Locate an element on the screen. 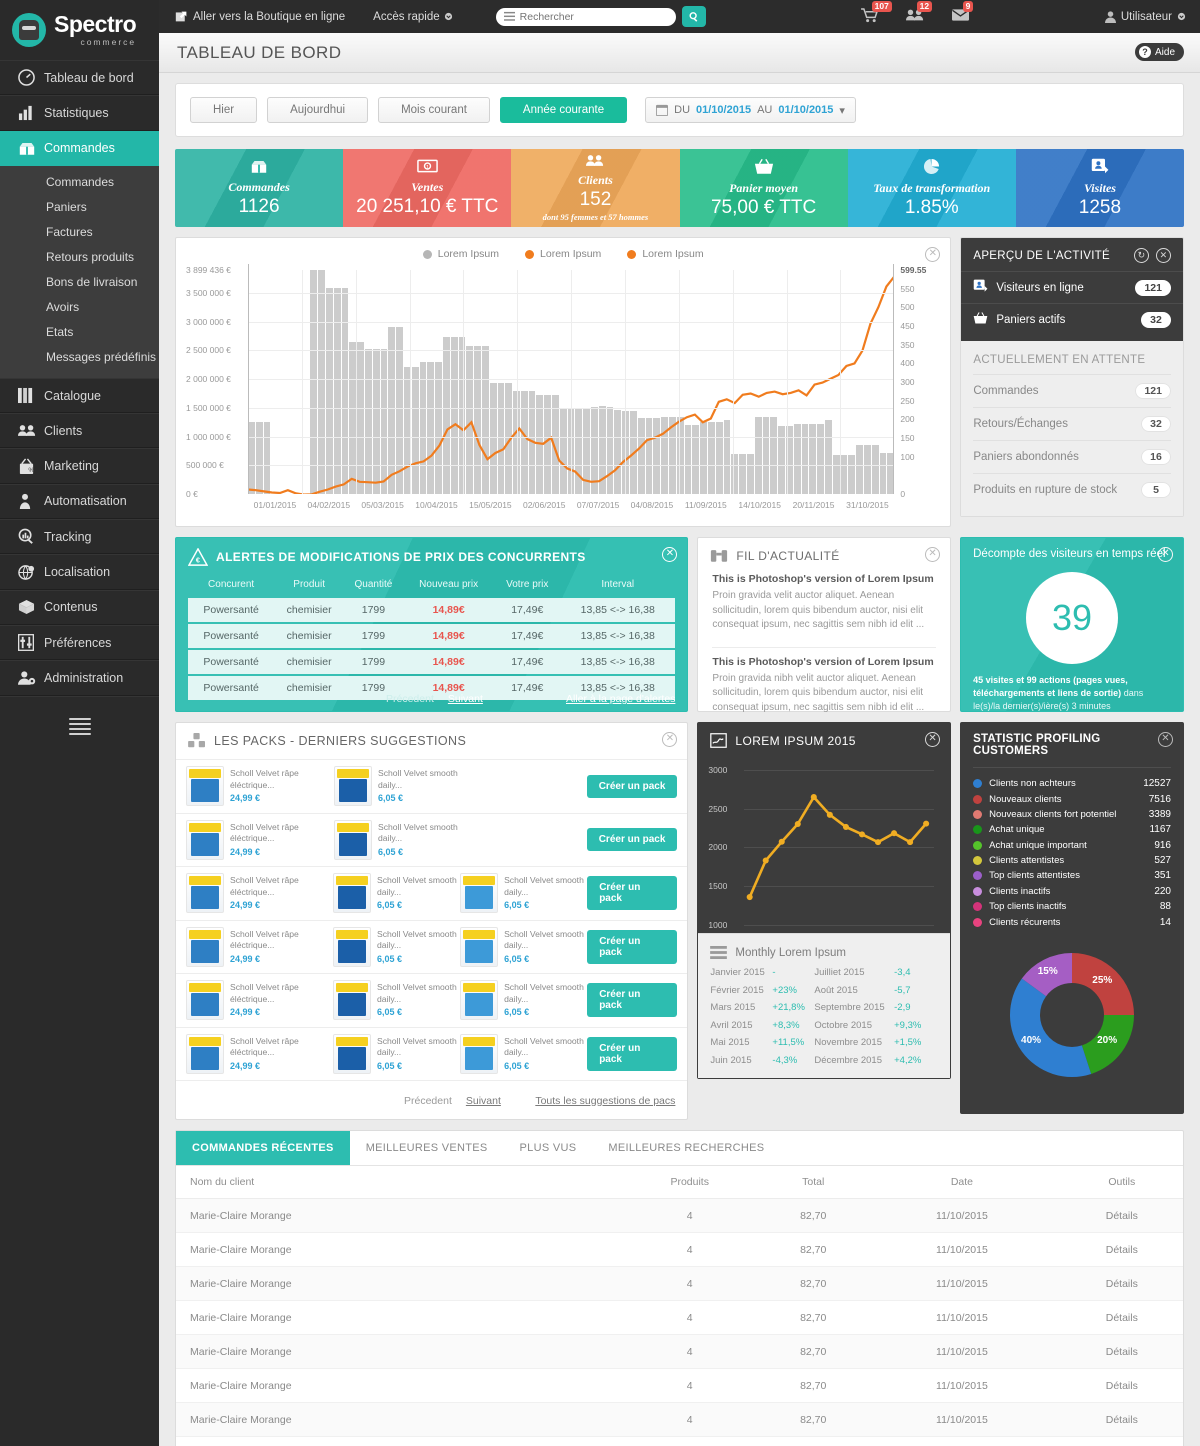  profiling-legend-row: Clients récurents 14 is located at coordinates (1072, 921).